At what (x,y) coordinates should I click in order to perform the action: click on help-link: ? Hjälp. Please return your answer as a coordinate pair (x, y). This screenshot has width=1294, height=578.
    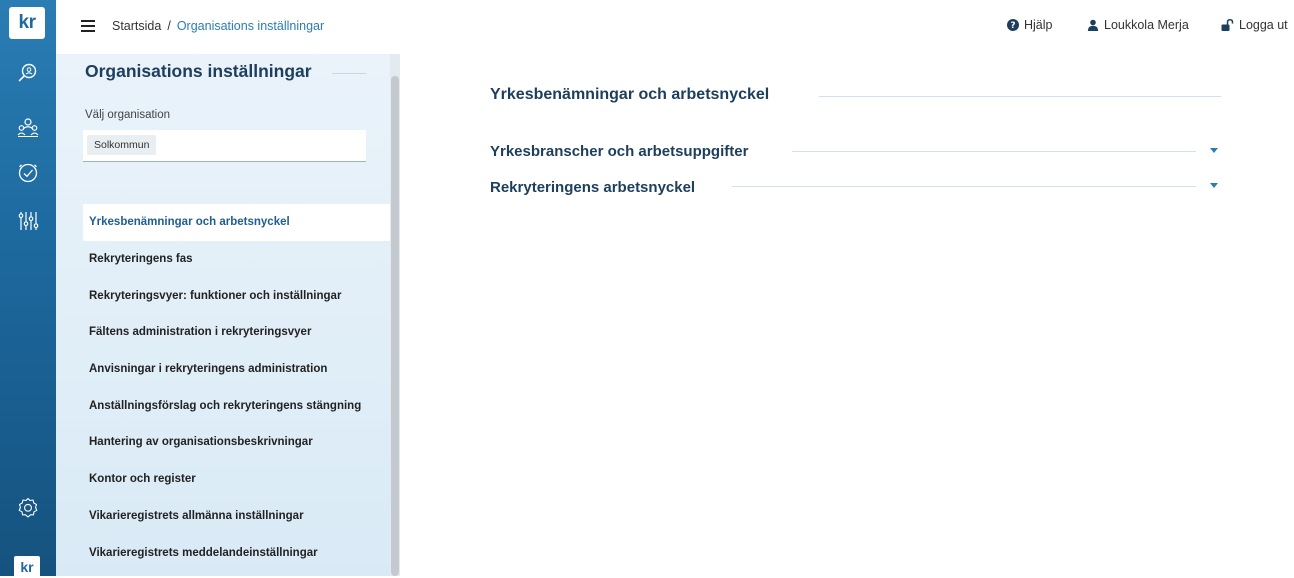
    Looking at the image, I should click on (1030, 25).